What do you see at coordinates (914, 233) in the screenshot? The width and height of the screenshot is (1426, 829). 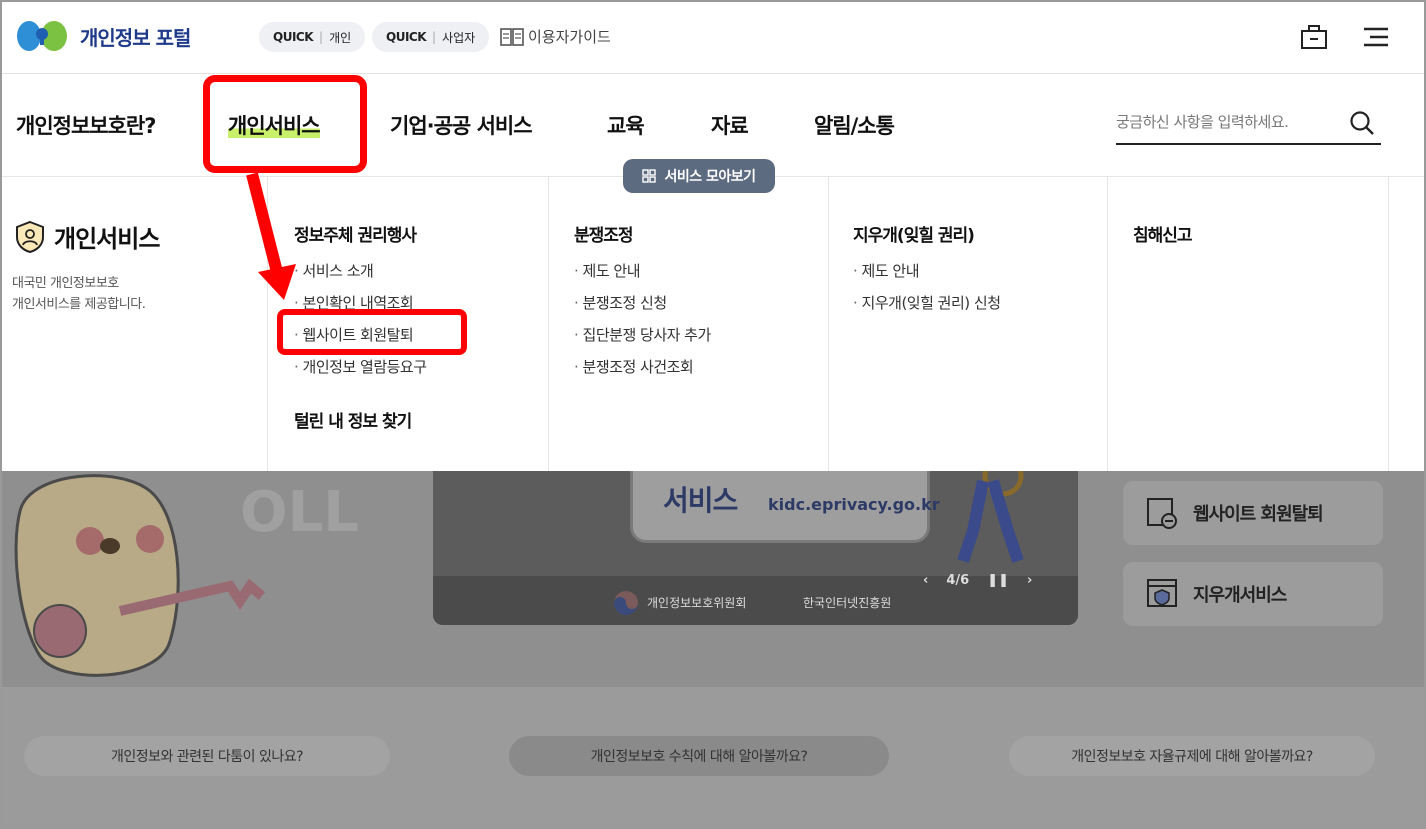 I see `menu-heading: 지우개(잊힐 권리)` at bounding box center [914, 233].